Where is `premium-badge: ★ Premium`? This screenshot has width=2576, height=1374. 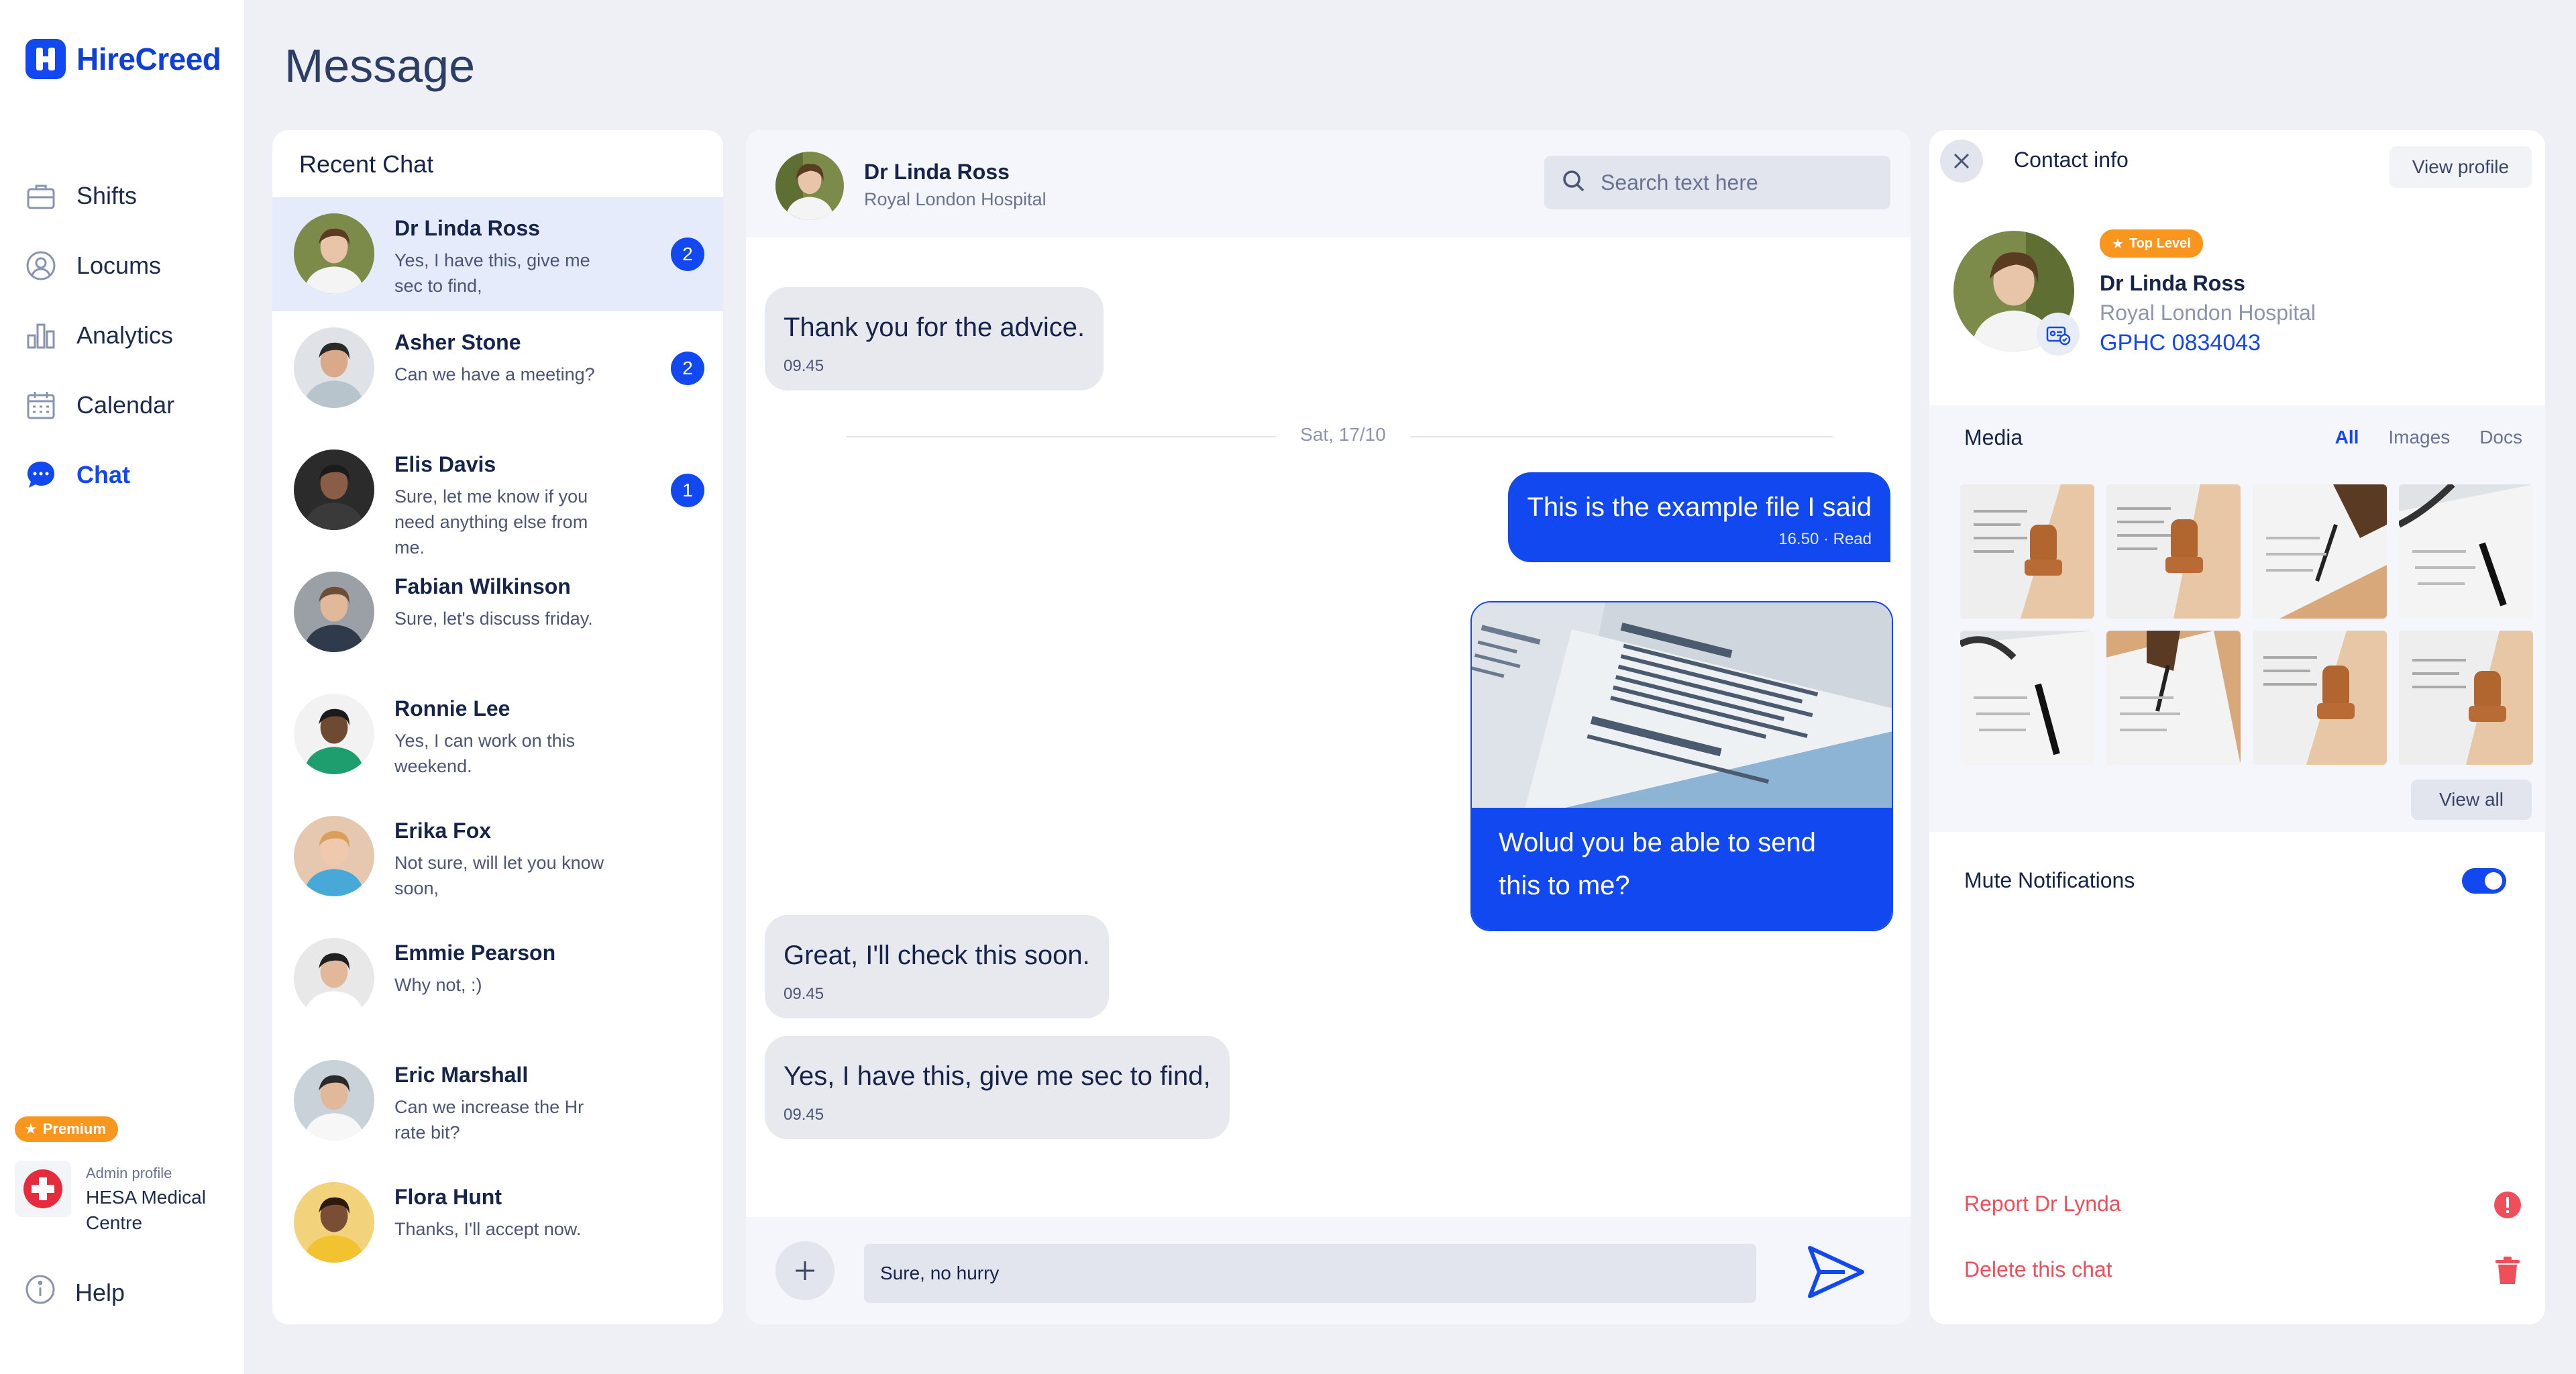 premium-badge: ★ Premium is located at coordinates (66, 1129).